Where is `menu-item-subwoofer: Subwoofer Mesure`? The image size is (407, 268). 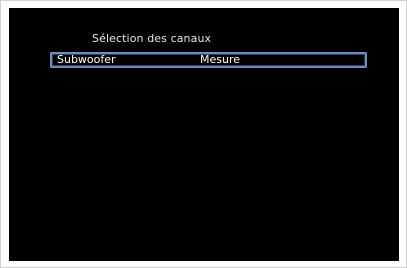
menu-item-subwoofer: Subwoofer Mesure is located at coordinates (208, 60).